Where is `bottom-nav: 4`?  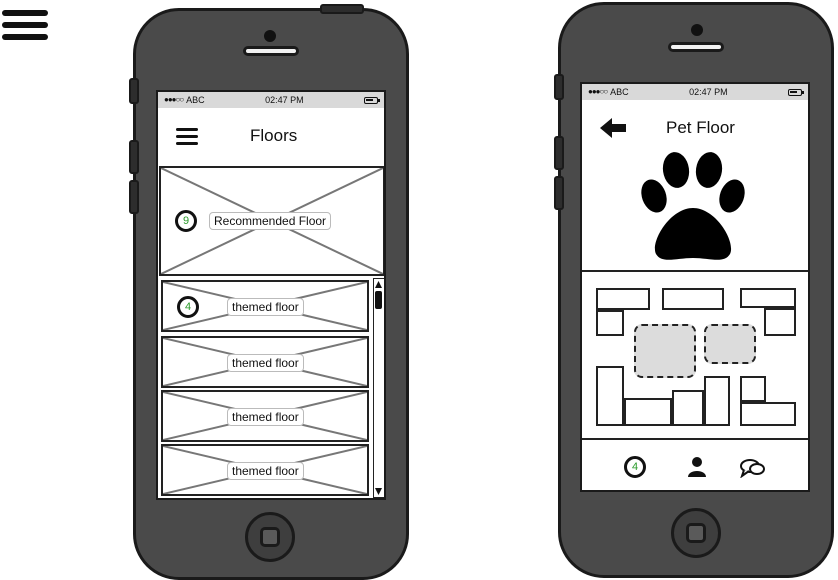 bottom-nav: 4 is located at coordinates (695, 465).